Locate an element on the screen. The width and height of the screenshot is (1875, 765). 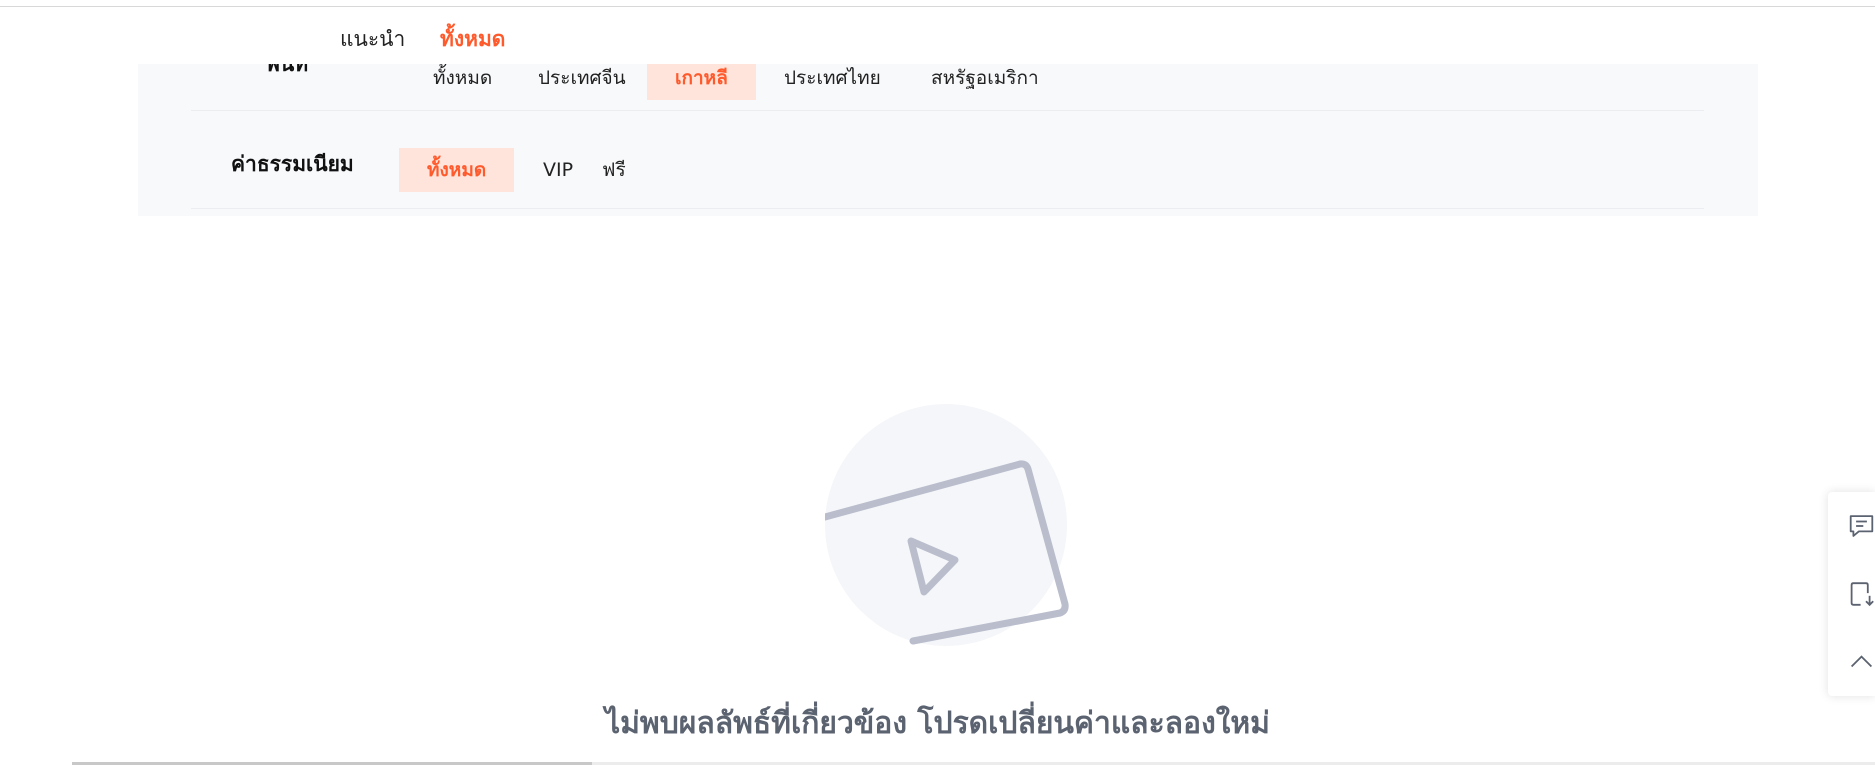
fee-option-free: ฟรี is located at coordinates (614, 170).